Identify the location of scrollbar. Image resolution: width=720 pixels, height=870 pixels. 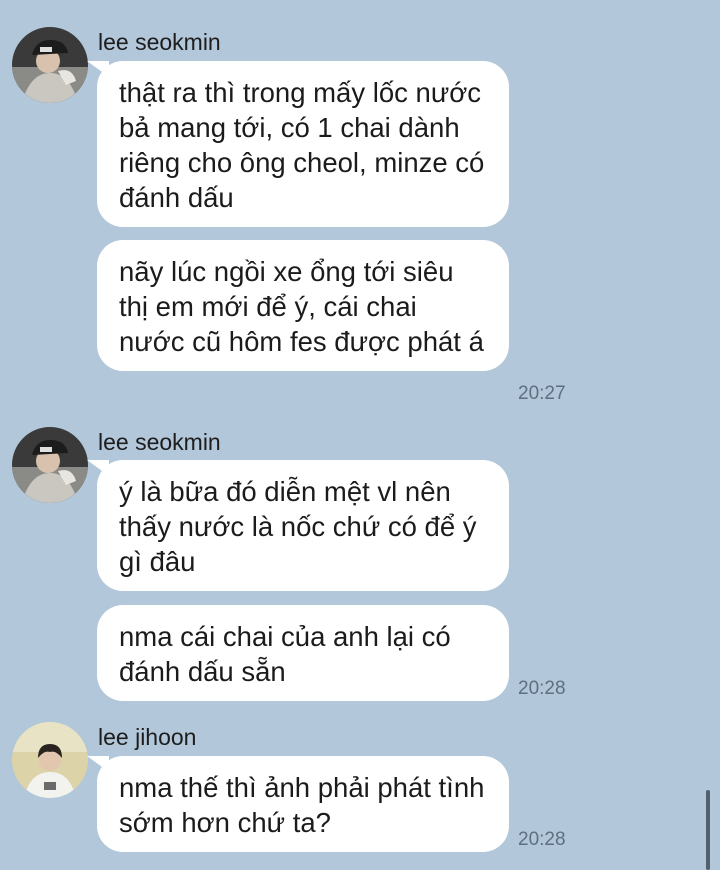
(708, 830).